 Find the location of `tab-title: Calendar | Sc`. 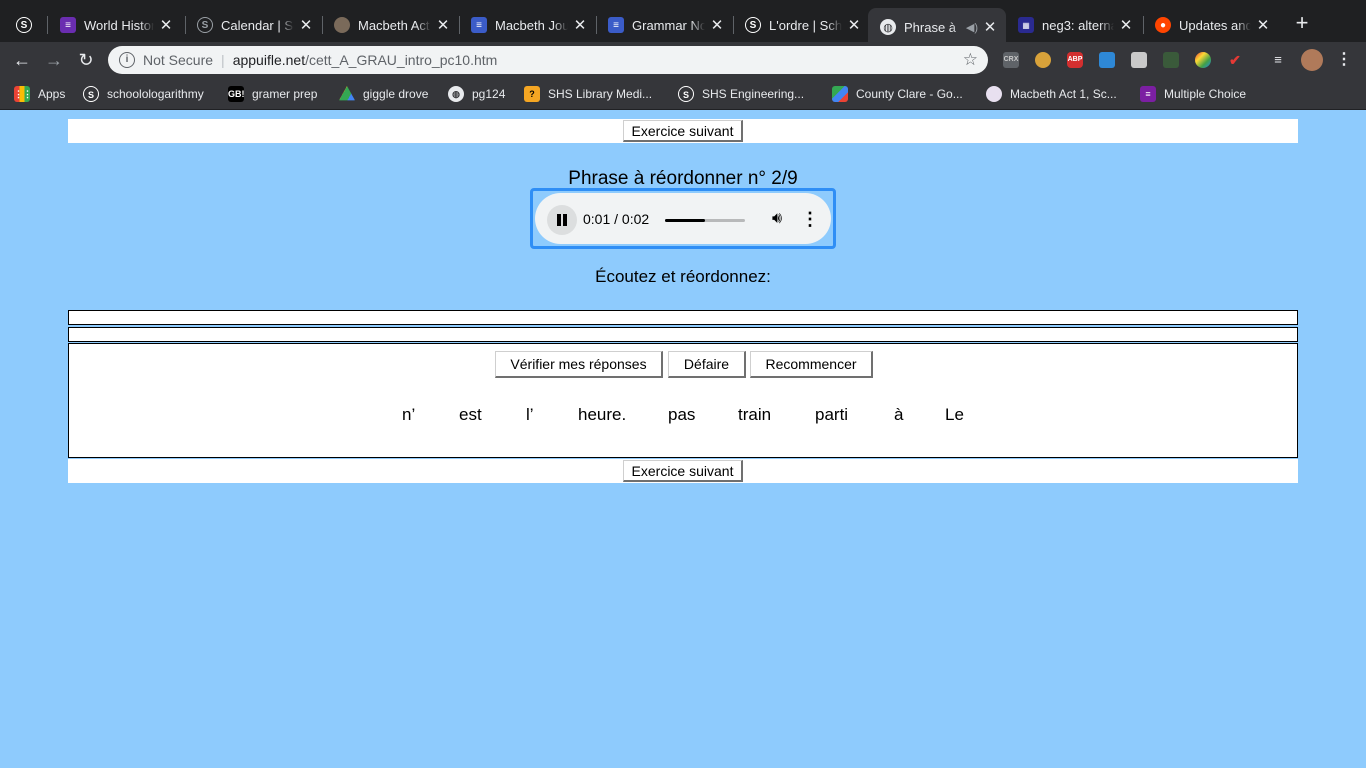

tab-title: Calendar | Sc is located at coordinates (257, 25).